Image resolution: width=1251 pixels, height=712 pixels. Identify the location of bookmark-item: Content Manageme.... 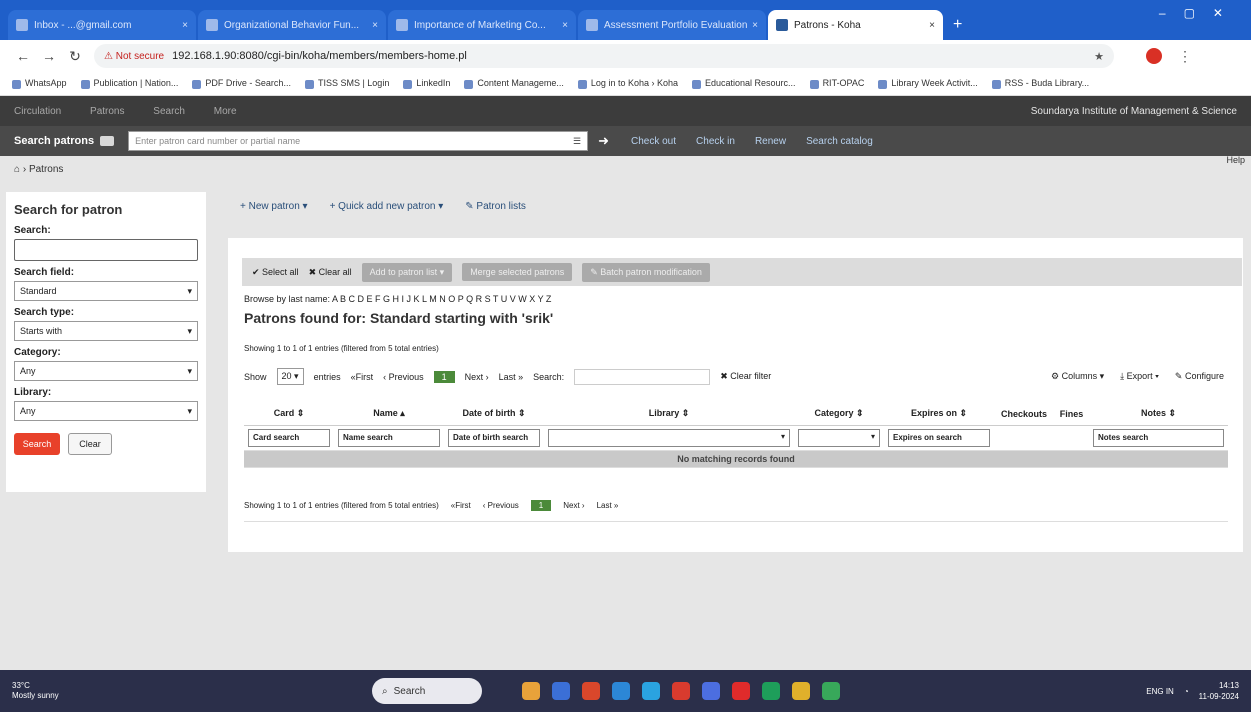
(514, 83).